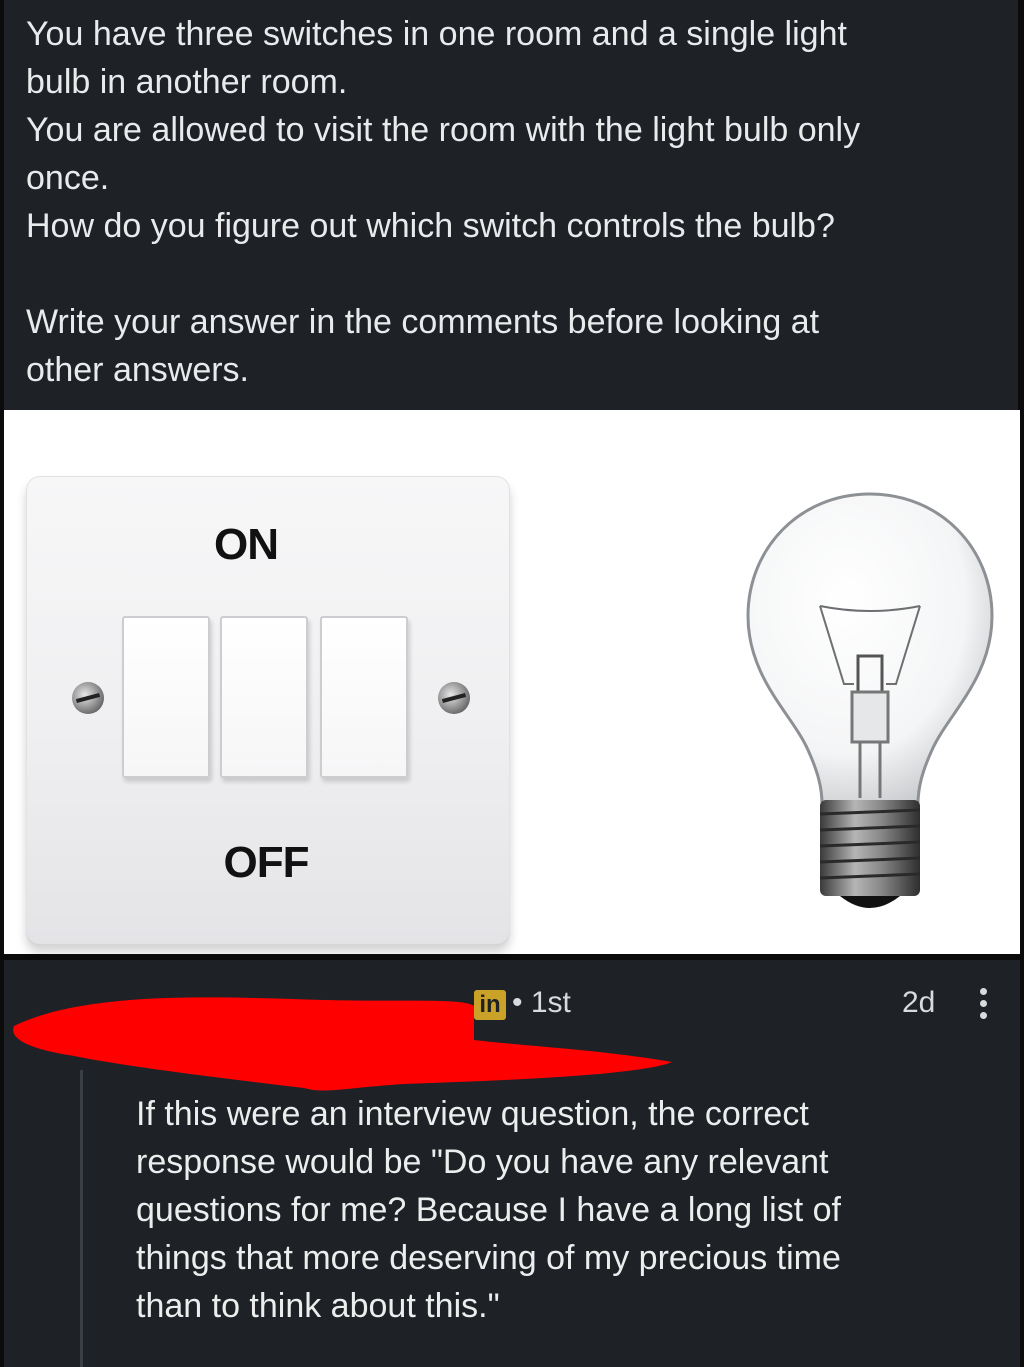 This screenshot has height=1367, width=1024. Describe the element at coordinates (246, 544) in the screenshot. I see `switch-on-label: ON` at that location.